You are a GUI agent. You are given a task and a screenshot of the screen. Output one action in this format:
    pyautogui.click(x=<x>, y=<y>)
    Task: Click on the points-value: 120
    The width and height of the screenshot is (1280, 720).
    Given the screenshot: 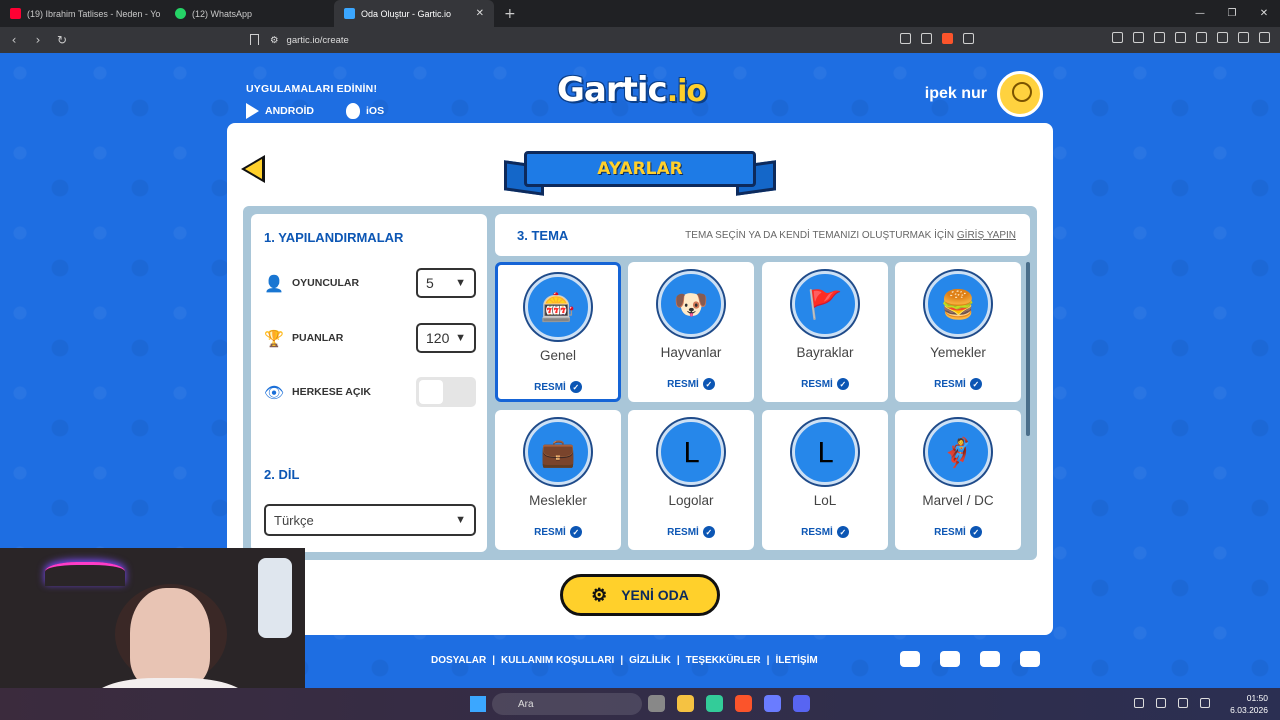 What is the action you would take?
    pyautogui.click(x=438, y=338)
    